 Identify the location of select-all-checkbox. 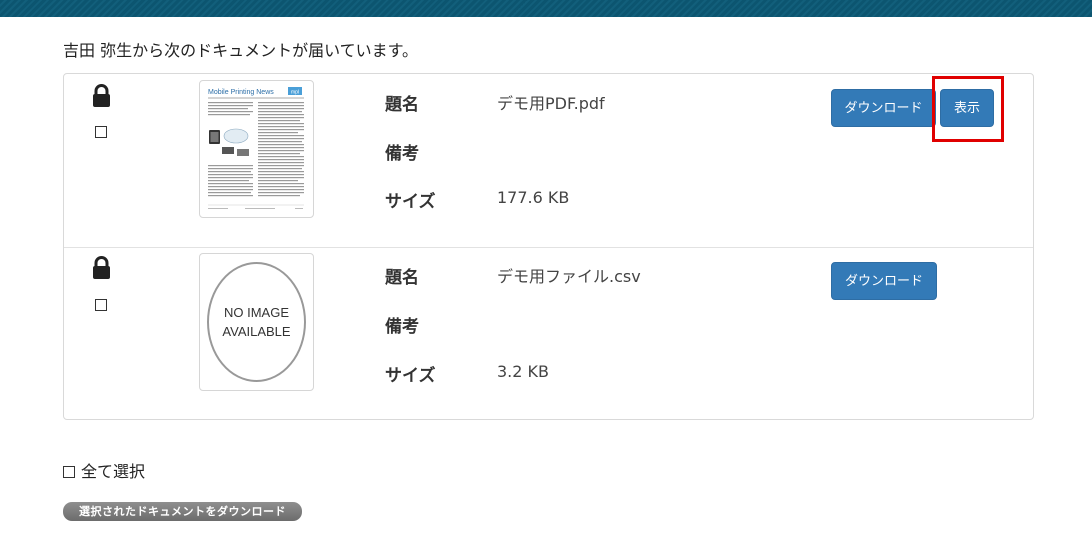
(69, 472).